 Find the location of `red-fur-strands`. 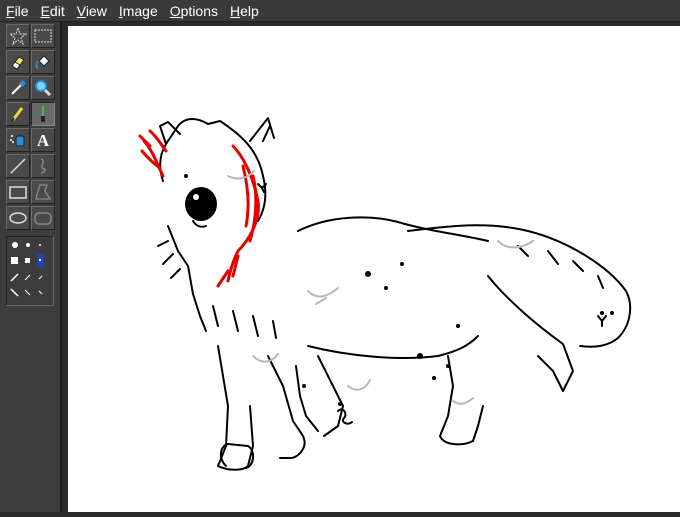

red-fur-strands is located at coordinates (237, 226).